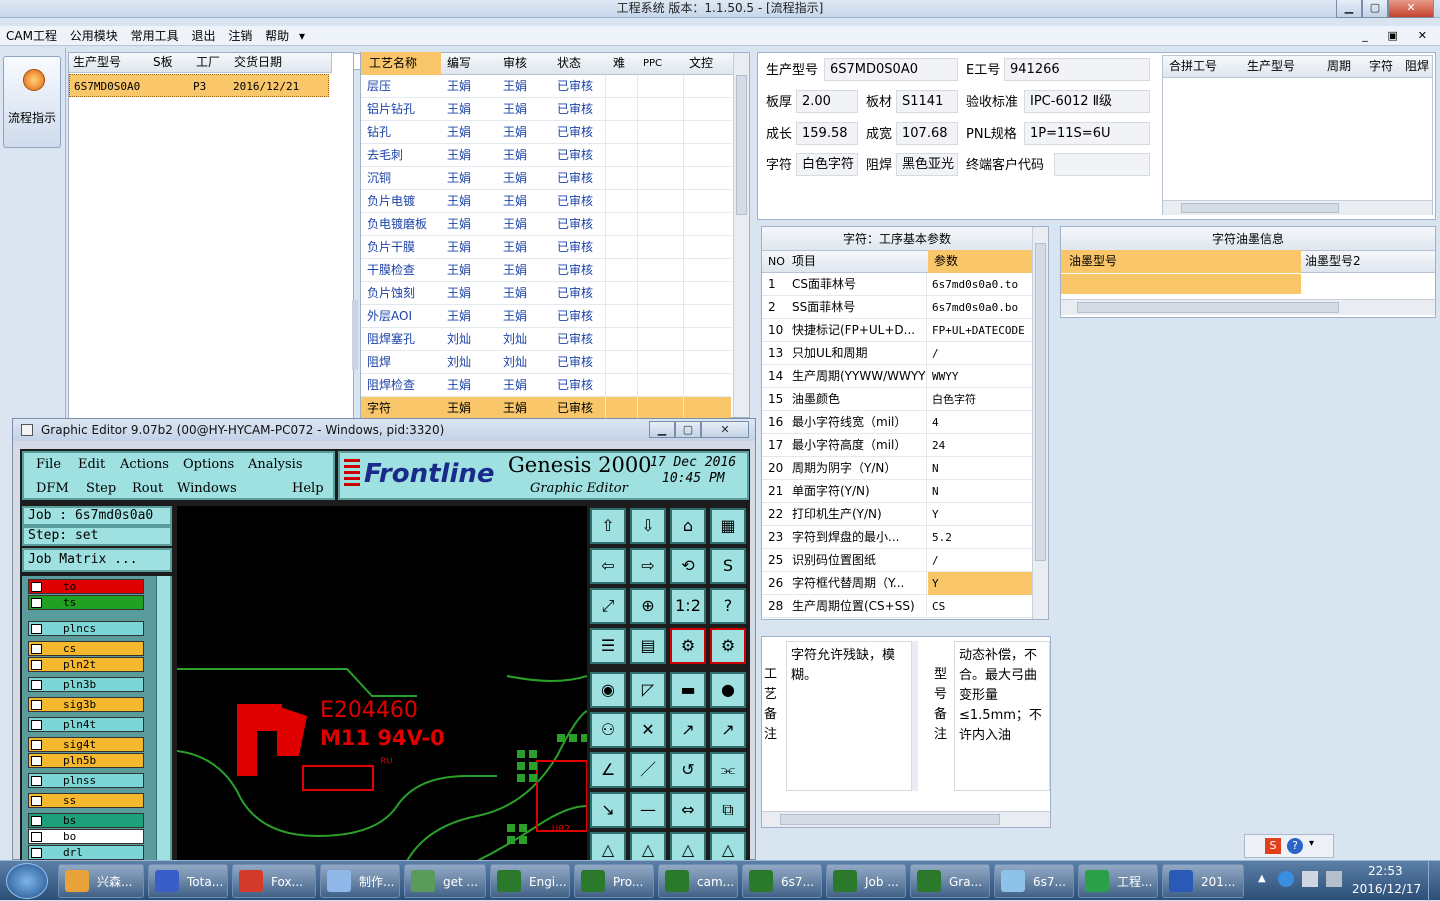  I want to click on layer-row: drl, so click(86, 852).